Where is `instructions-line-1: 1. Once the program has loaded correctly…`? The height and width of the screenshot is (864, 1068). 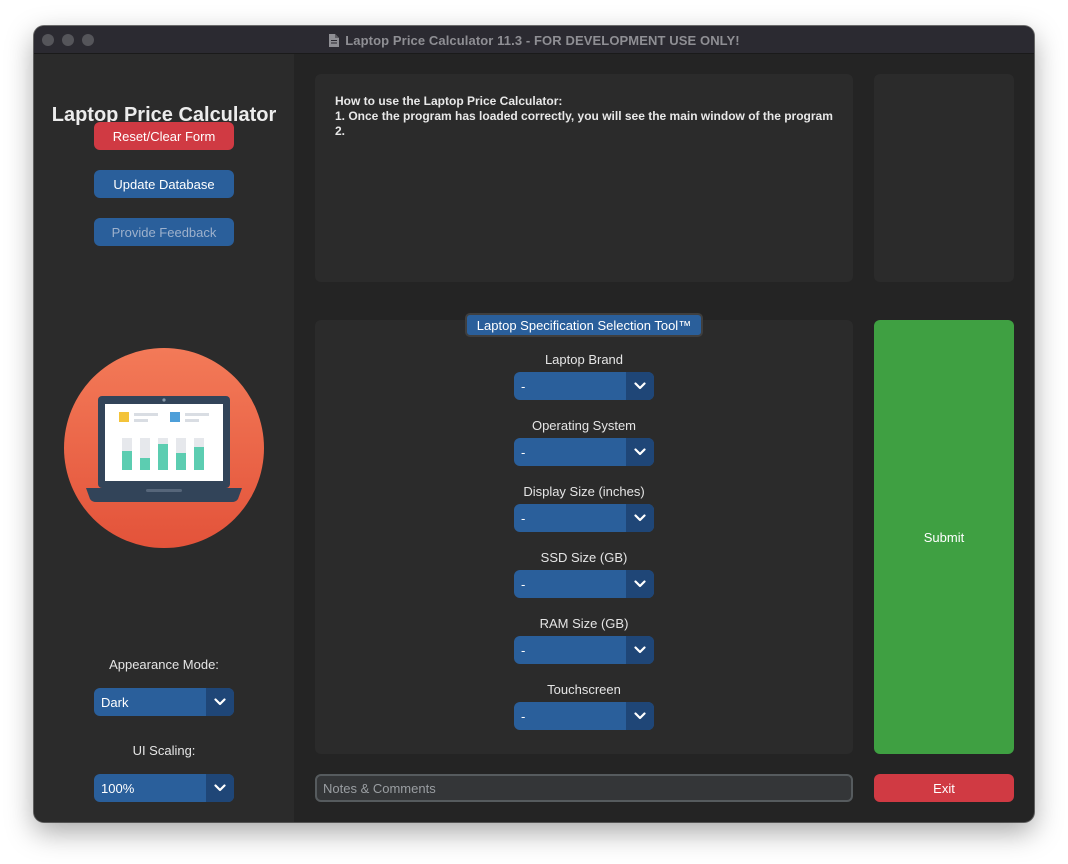 instructions-line-1: 1. Once the program has loaded correctly… is located at coordinates (584, 116).